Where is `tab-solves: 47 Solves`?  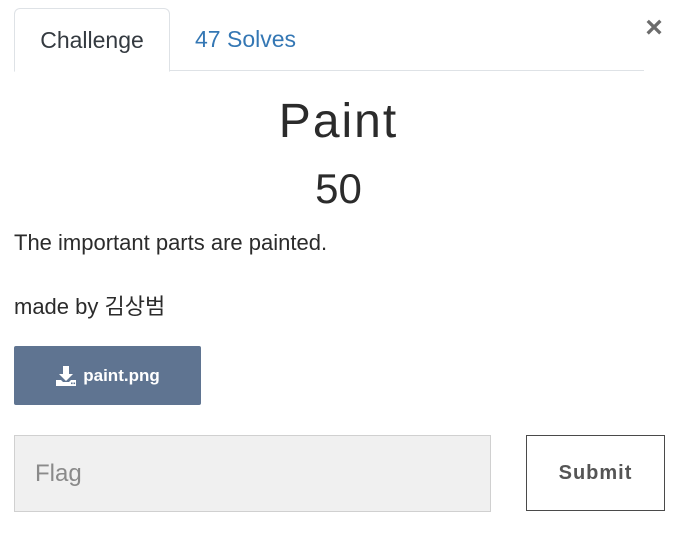
tab-solves: 47 Solves is located at coordinates (246, 39).